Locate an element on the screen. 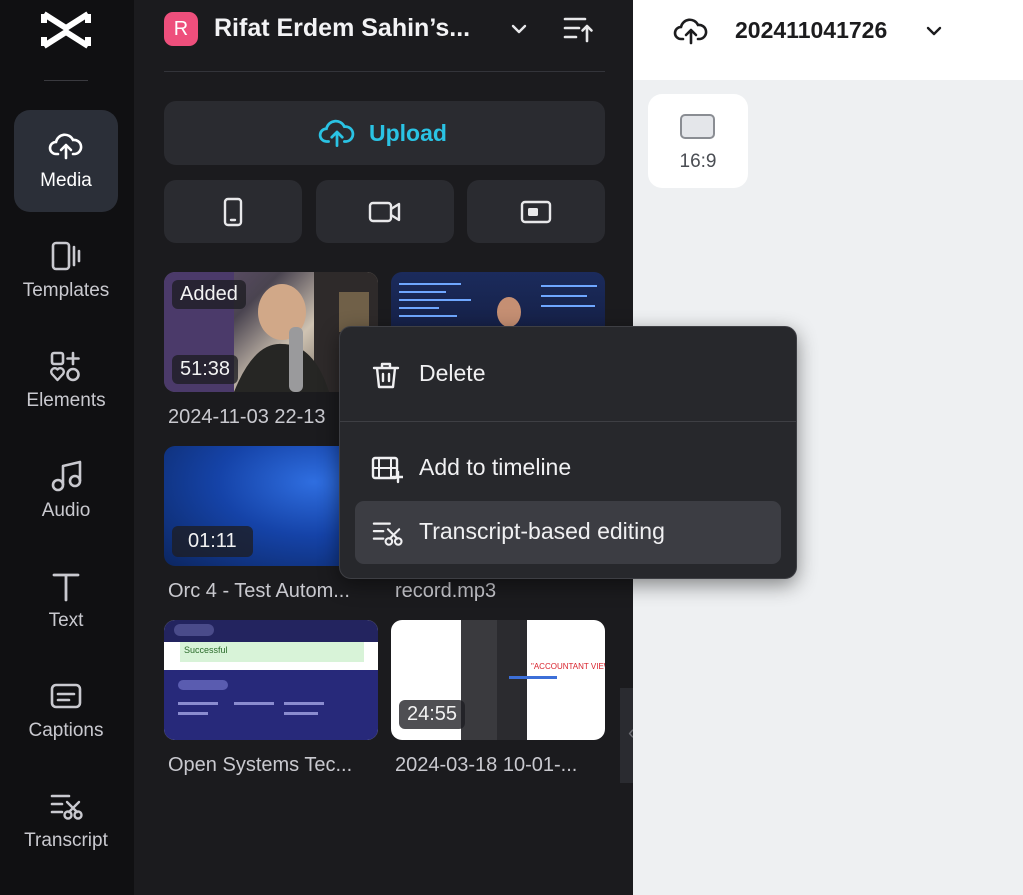 The width and height of the screenshot is (1023, 895). record-screen-button is located at coordinates (536, 211).